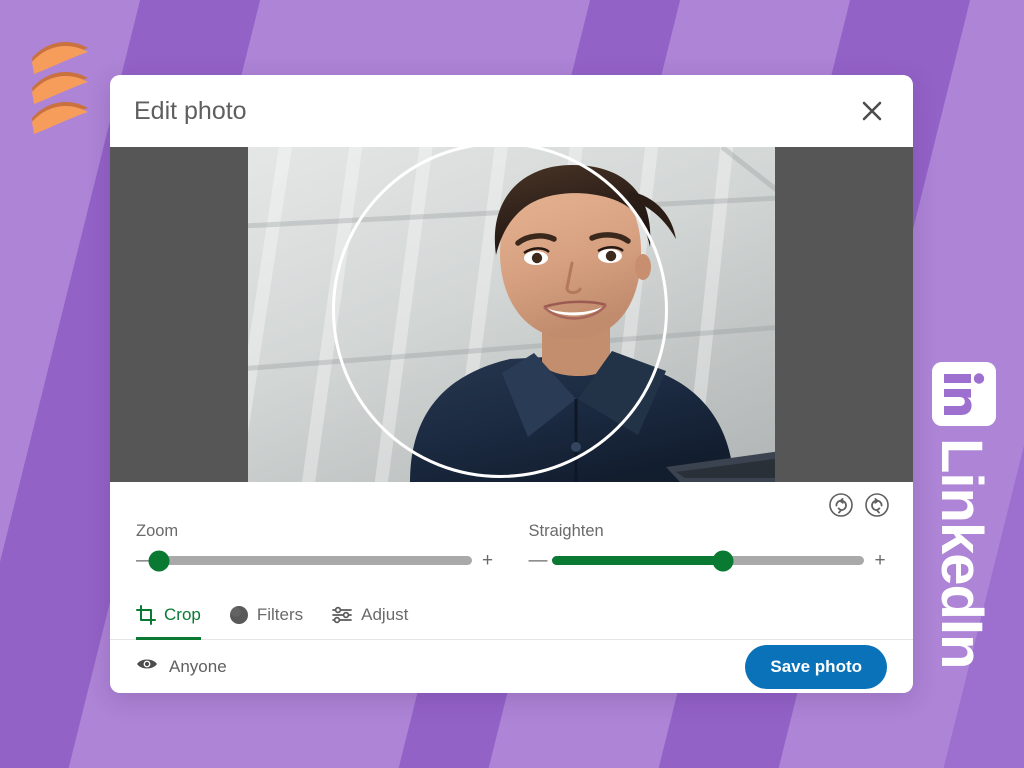 Image resolution: width=1024 pixels, height=768 pixels. Describe the element at coordinates (566, 531) in the screenshot. I see `straighten-slider-label: Straighten` at that location.